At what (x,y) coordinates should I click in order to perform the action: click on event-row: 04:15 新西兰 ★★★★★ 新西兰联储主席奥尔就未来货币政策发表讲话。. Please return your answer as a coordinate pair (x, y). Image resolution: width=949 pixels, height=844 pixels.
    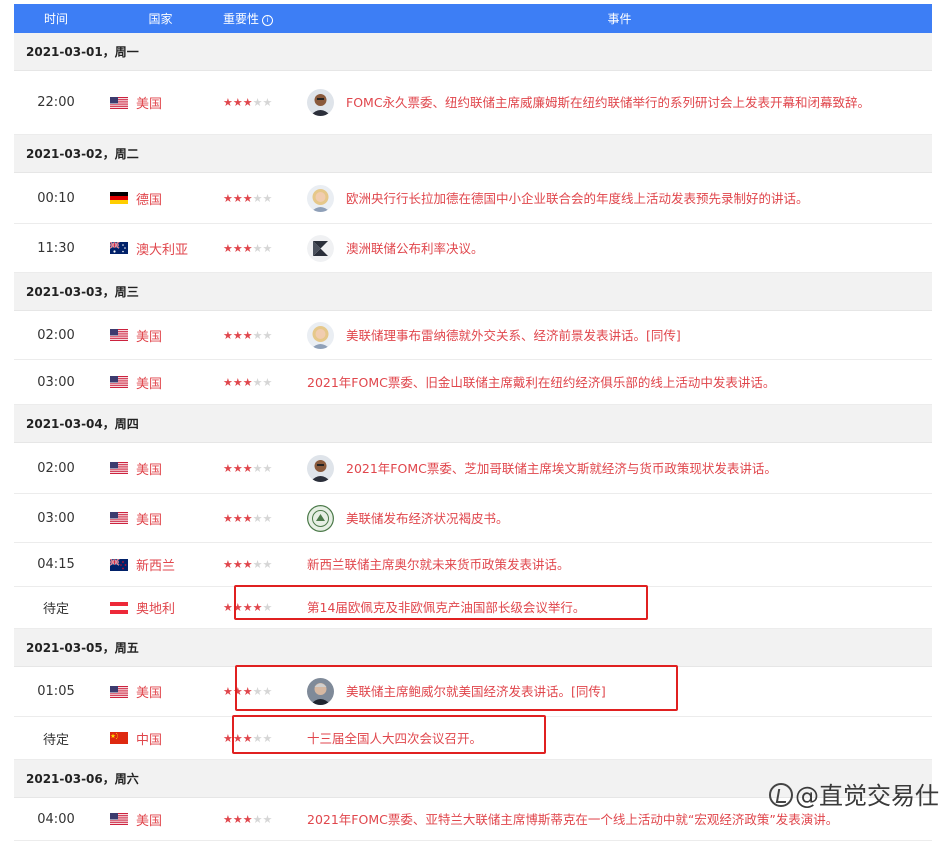
    Looking at the image, I should click on (473, 565).